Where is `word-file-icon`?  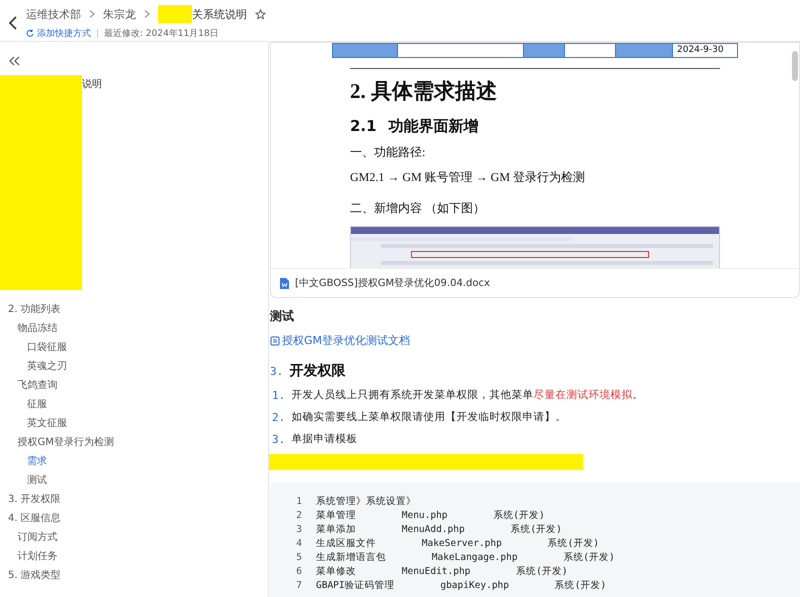
word-file-icon is located at coordinates (284, 283).